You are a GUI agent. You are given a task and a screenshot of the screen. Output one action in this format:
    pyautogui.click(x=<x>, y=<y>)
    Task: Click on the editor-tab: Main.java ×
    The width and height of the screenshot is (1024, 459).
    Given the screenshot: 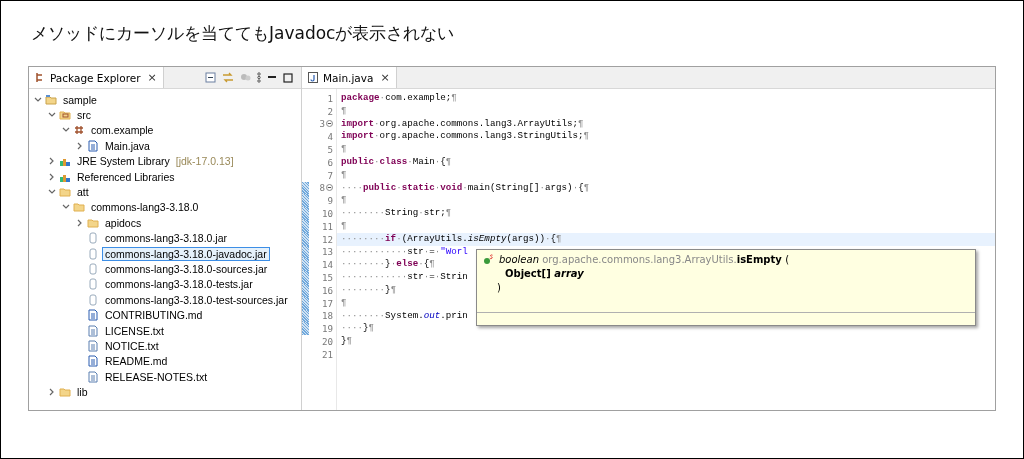 What is the action you would take?
    pyautogui.click(x=349, y=77)
    